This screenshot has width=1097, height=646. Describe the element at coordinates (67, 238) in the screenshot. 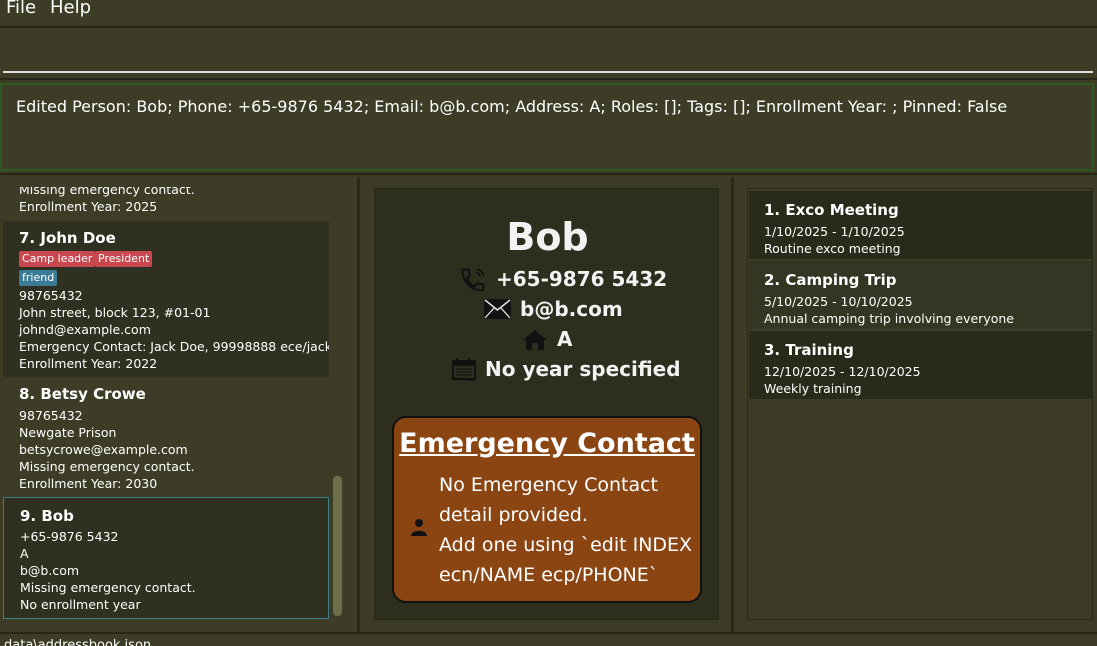

I see `person-name: 7. John Doe` at that location.